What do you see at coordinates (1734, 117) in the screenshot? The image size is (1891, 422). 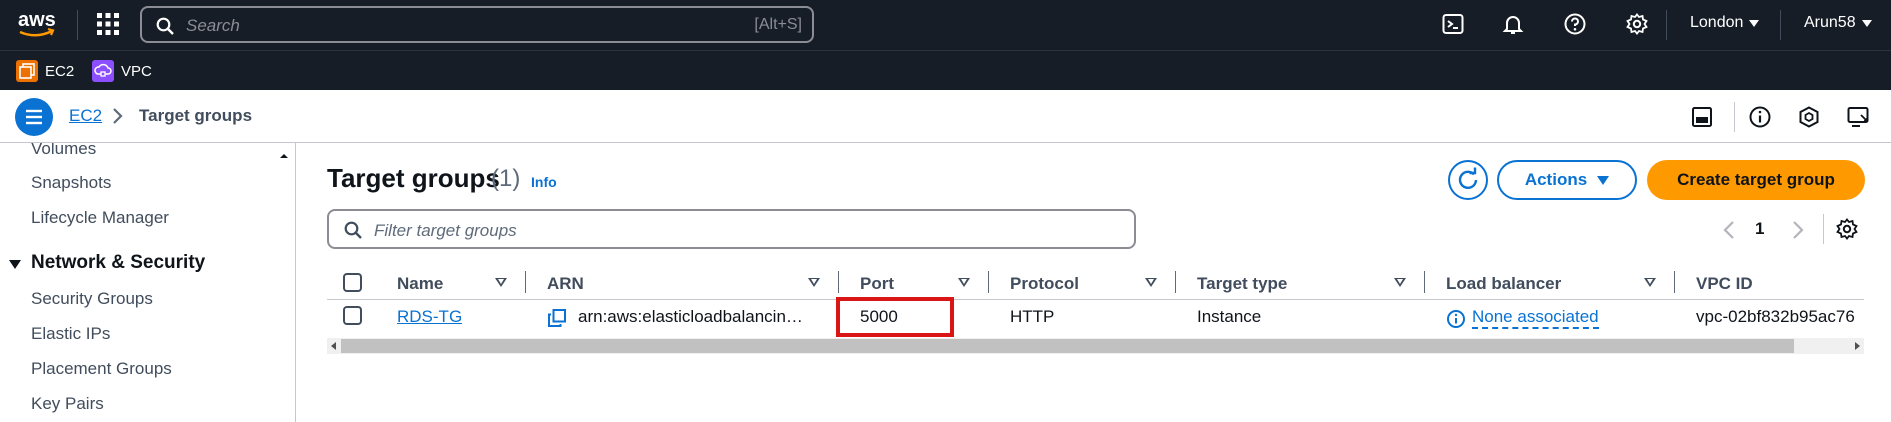 I see `toolbar-divider` at bounding box center [1734, 117].